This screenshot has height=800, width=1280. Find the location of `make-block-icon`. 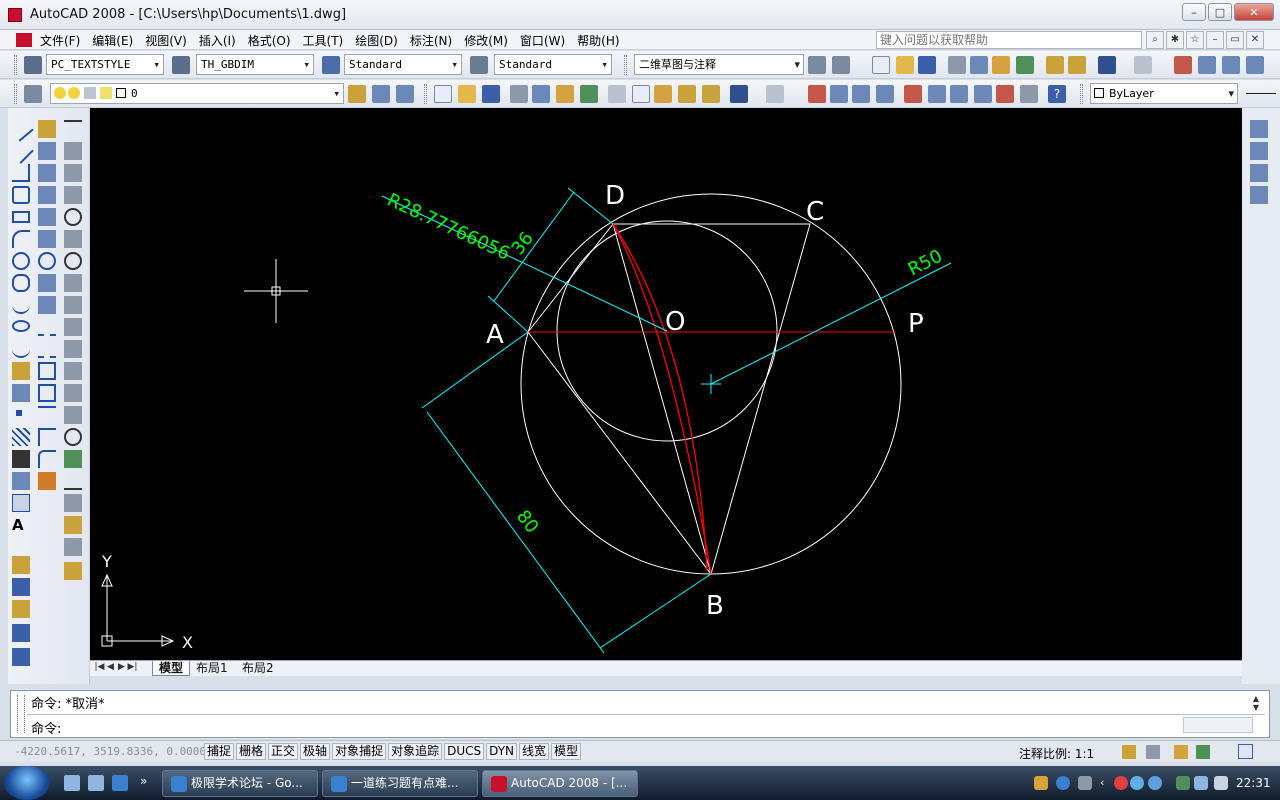

make-block-icon is located at coordinates (21, 393).